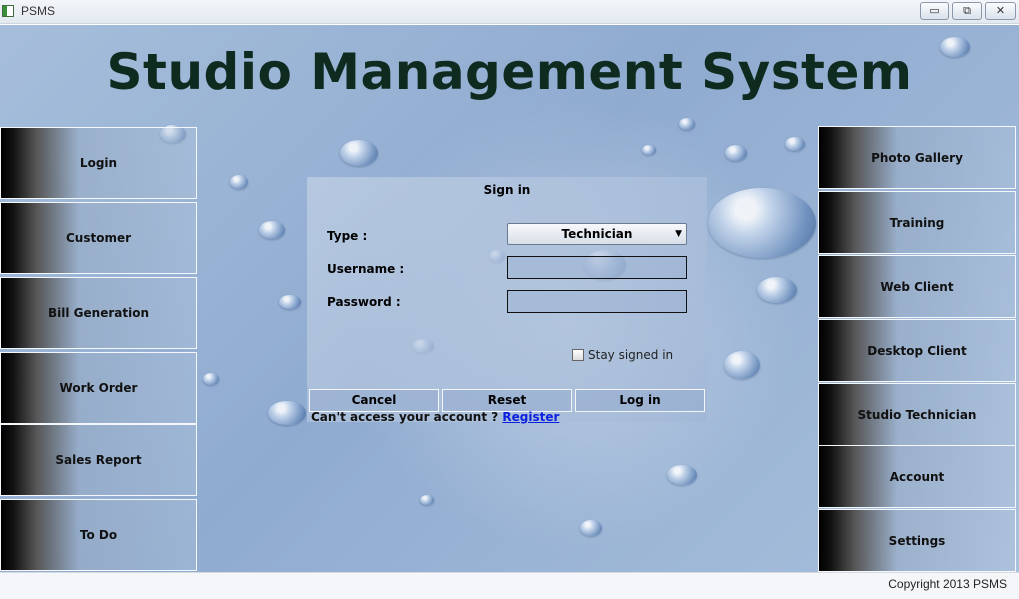  Describe the element at coordinates (578, 355) in the screenshot. I see `stay-signed-in-checkbox` at that location.